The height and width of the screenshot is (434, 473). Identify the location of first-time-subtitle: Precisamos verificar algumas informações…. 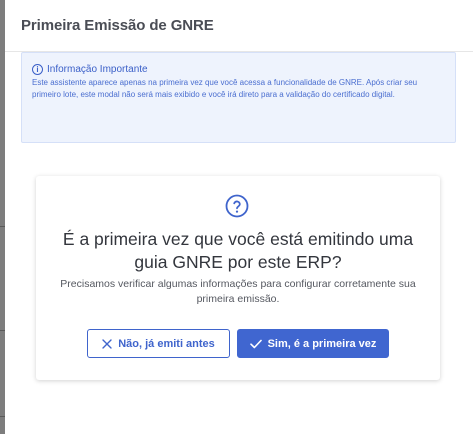
(238, 291).